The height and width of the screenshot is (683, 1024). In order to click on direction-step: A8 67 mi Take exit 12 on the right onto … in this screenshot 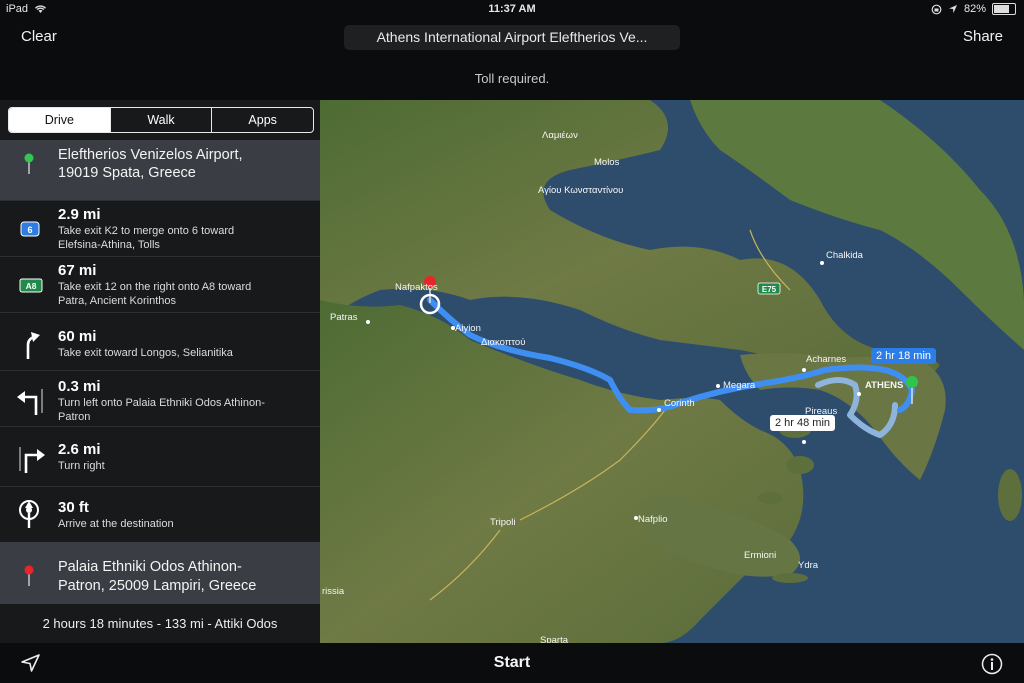, I will do `click(160, 284)`.